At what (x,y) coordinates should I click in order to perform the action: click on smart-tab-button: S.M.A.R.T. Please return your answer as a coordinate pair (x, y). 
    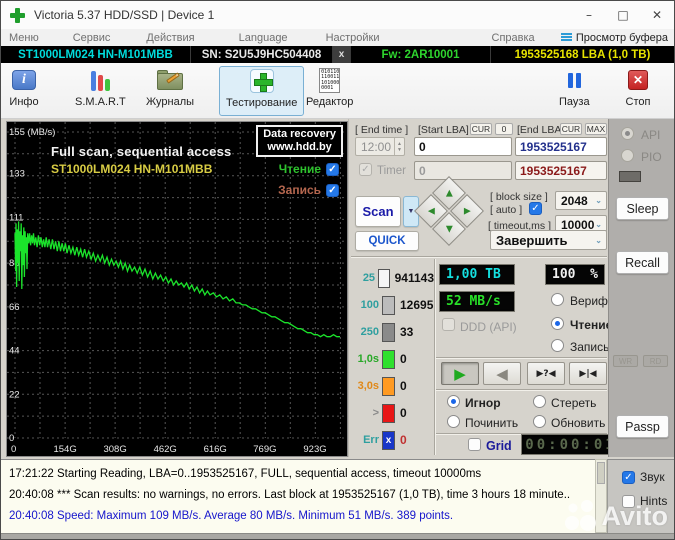
    Looking at the image, I should click on (100, 91).